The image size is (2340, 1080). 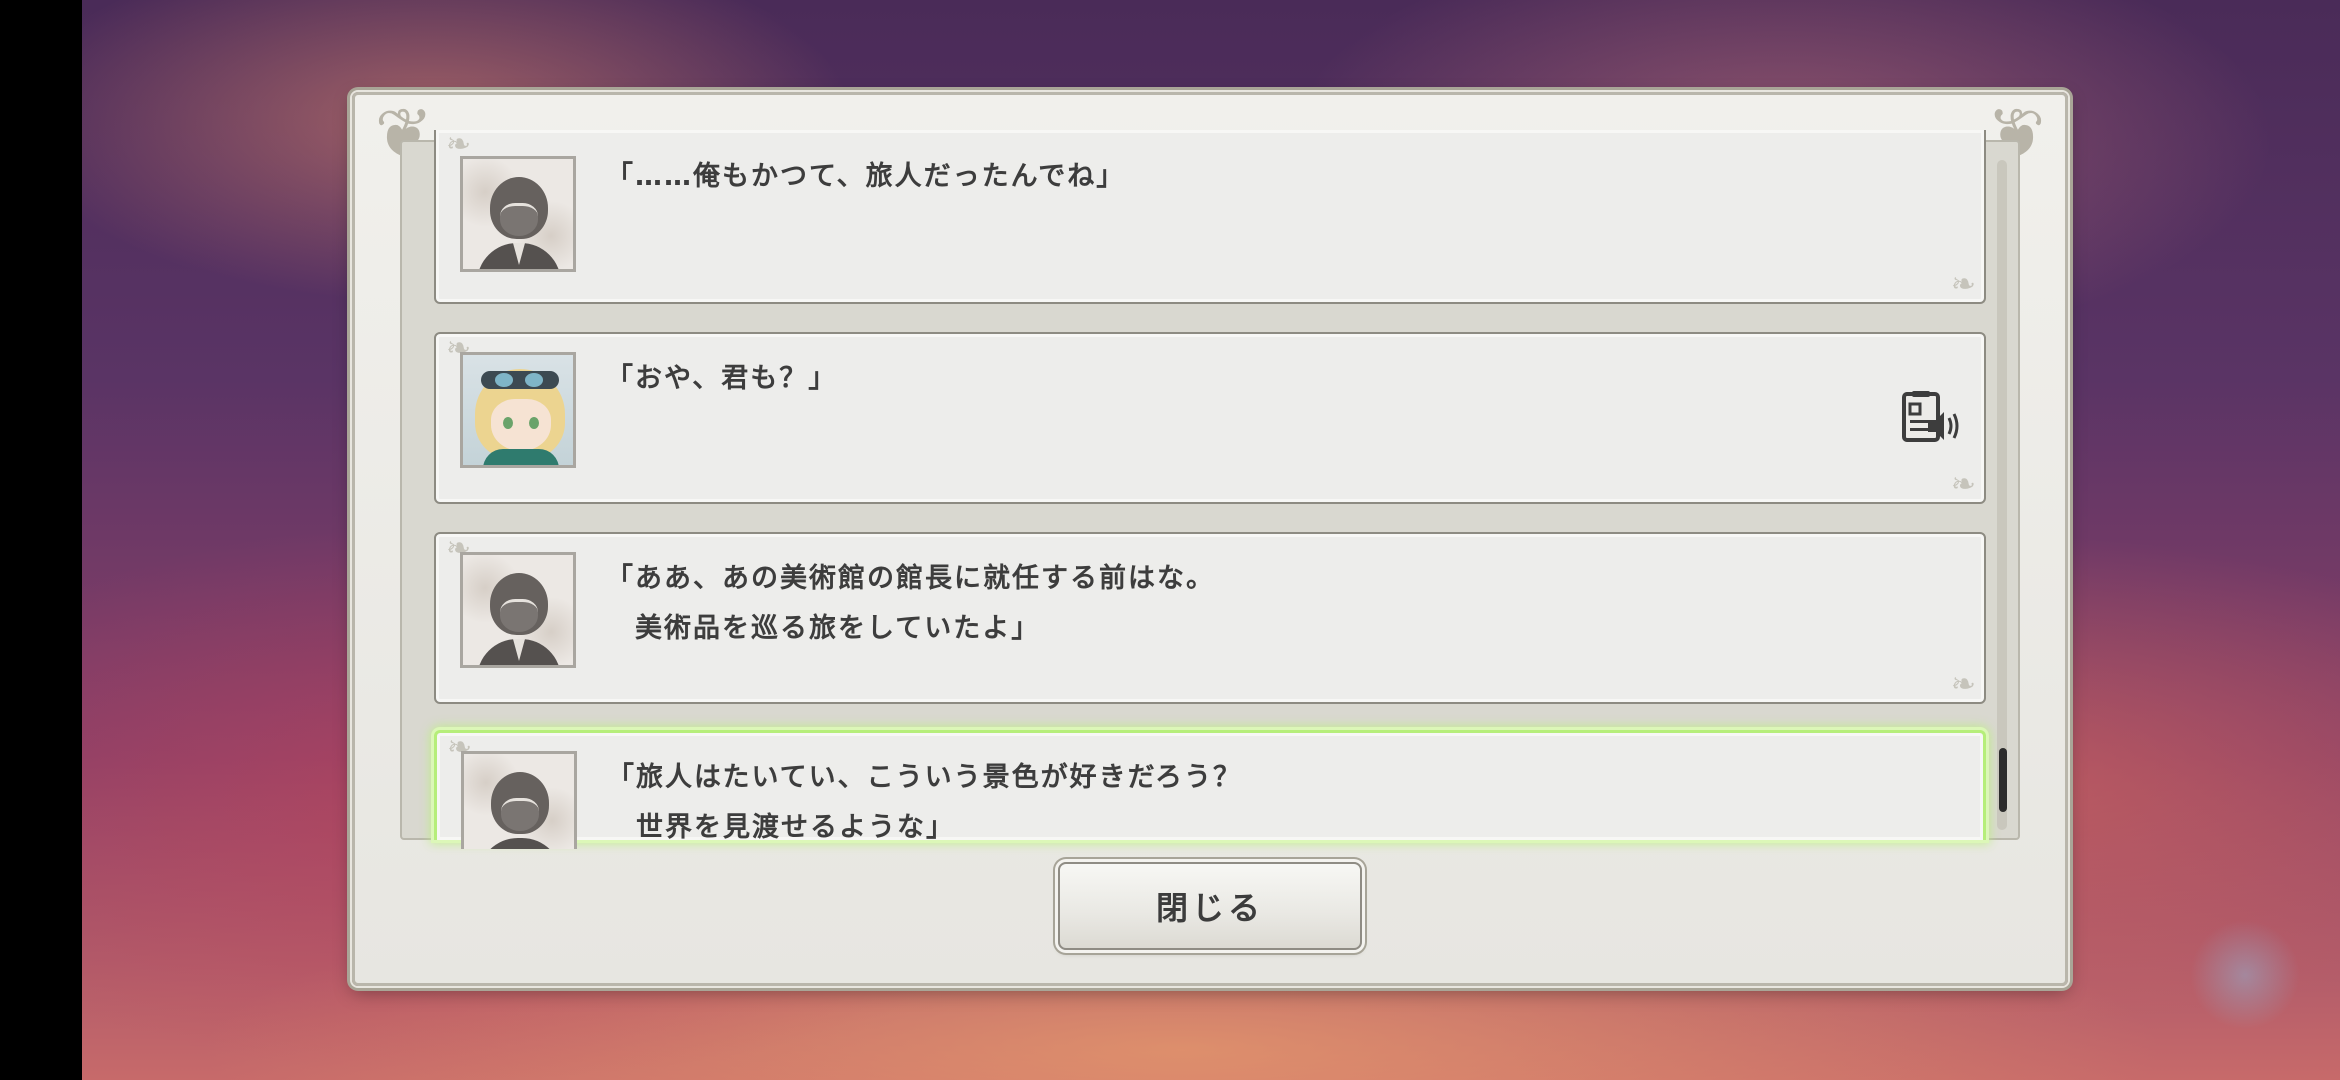 I want to click on dialogue-line: 「旅人はたいてい、こういう景色が好きだろう？, so click(x=925, y=777).